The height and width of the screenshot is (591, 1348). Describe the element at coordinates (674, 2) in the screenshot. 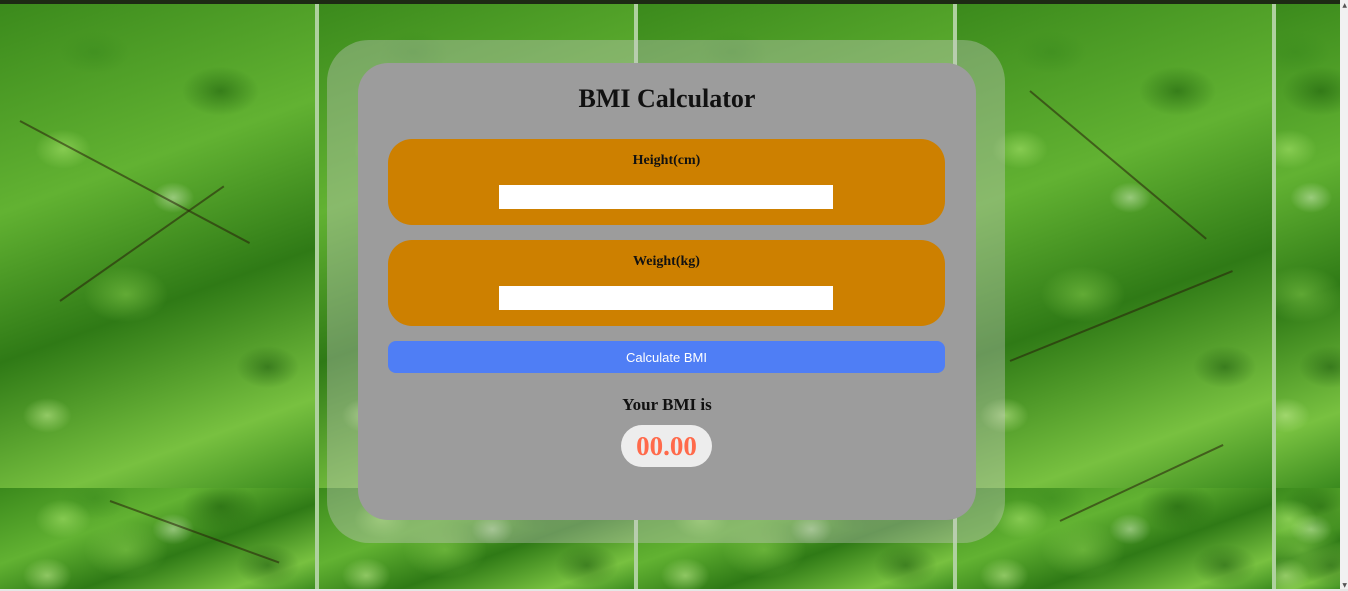

I see `top-border` at that location.